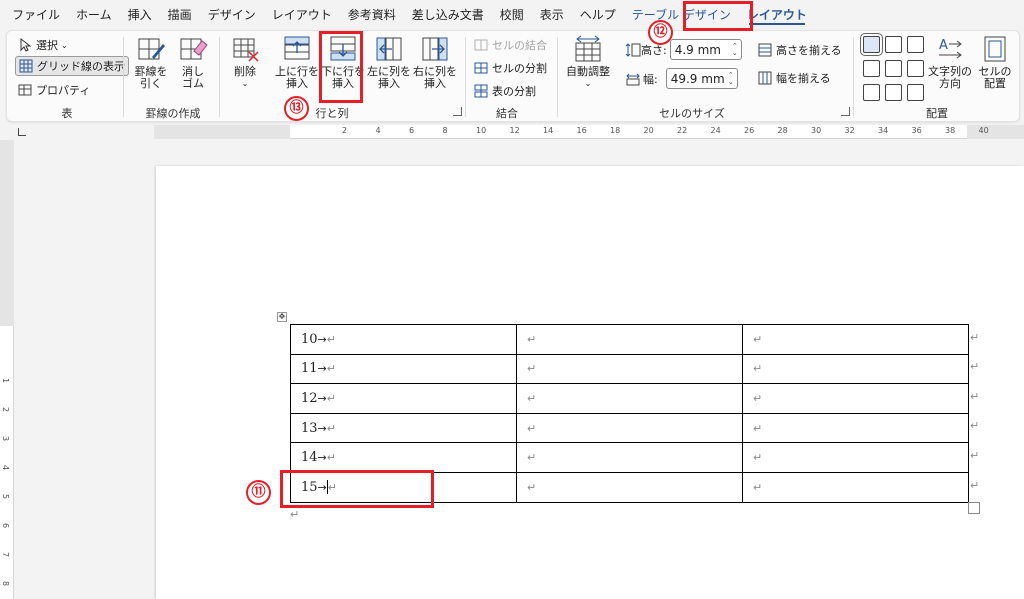  I want to click on tab-home: ホーム, so click(94, 15).